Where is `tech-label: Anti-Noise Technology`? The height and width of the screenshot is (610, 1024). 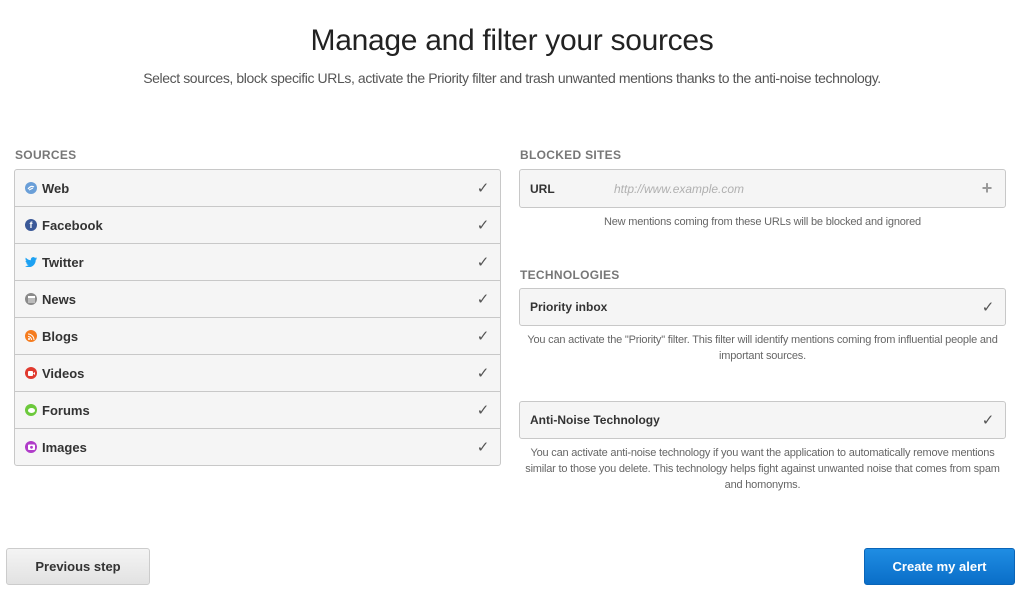 tech-label: Anti-Noise Technology is located at coordinates (595, 420).